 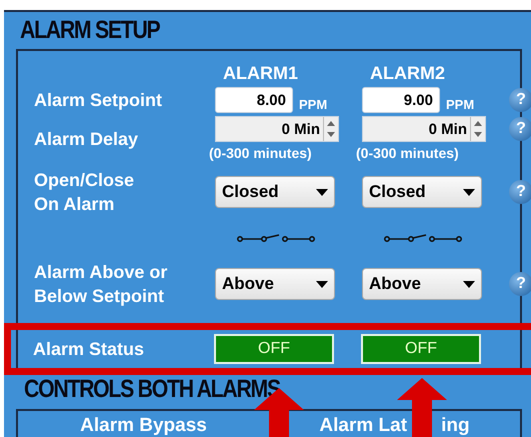 What do you see at coordinates (85, 192) in the screenshot?
I see `row-label: Open/Close On Alarm` at bounding box center [85, 192].